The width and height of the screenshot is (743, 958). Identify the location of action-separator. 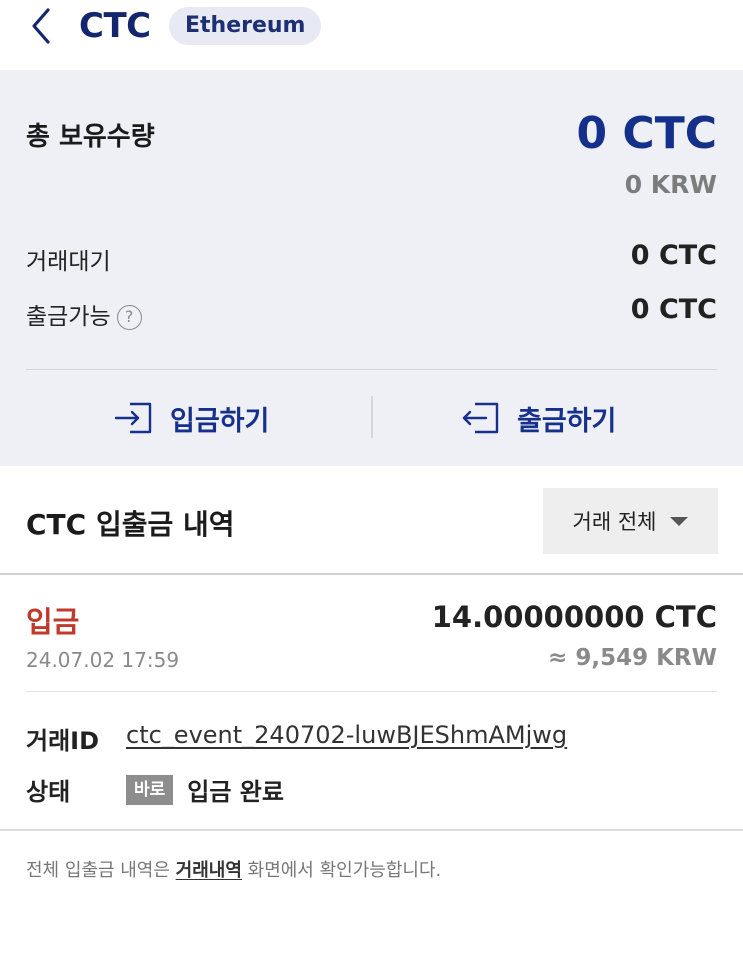
(372, 417).